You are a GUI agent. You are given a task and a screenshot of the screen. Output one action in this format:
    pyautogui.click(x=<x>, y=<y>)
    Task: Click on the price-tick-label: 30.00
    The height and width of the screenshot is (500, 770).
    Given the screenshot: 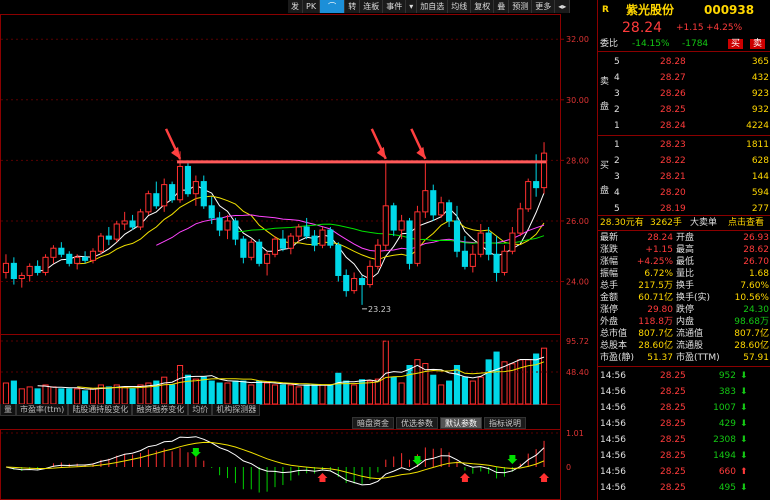 What is the action you would take?
    pyautogui.click(x=577, y=100)
    